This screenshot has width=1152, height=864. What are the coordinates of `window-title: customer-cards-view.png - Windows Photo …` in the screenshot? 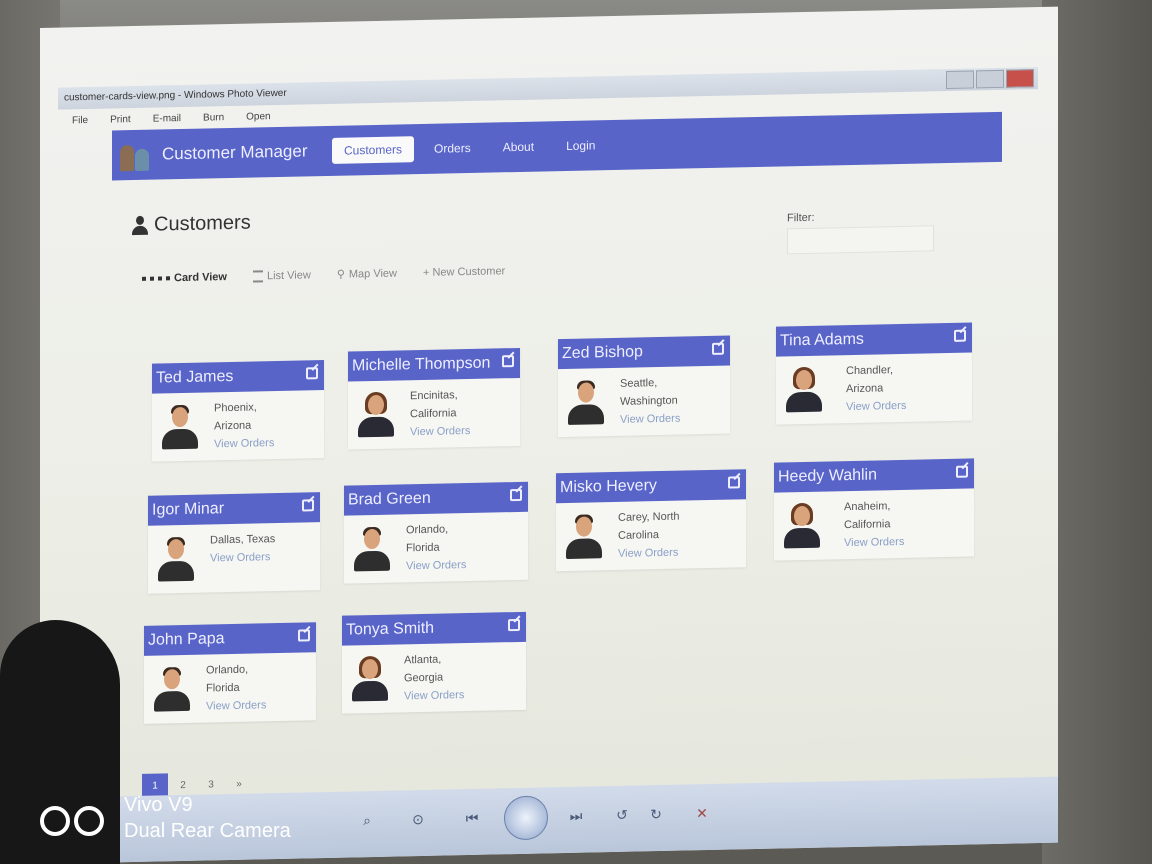 It's located at (175, 95).